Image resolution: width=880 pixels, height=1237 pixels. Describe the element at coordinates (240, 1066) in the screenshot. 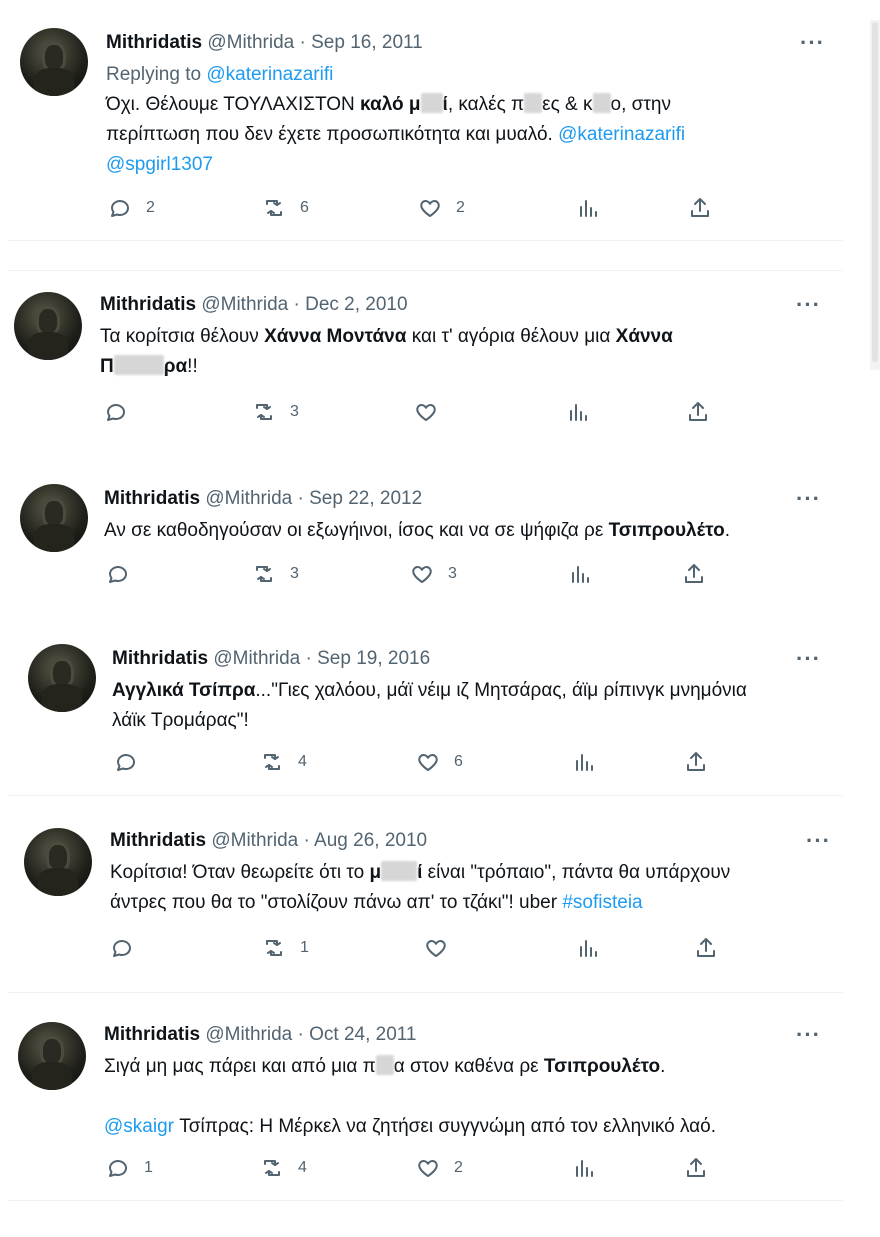

I see `text-segment: Σιγά μη μας πάρει και από μια π` at that location.